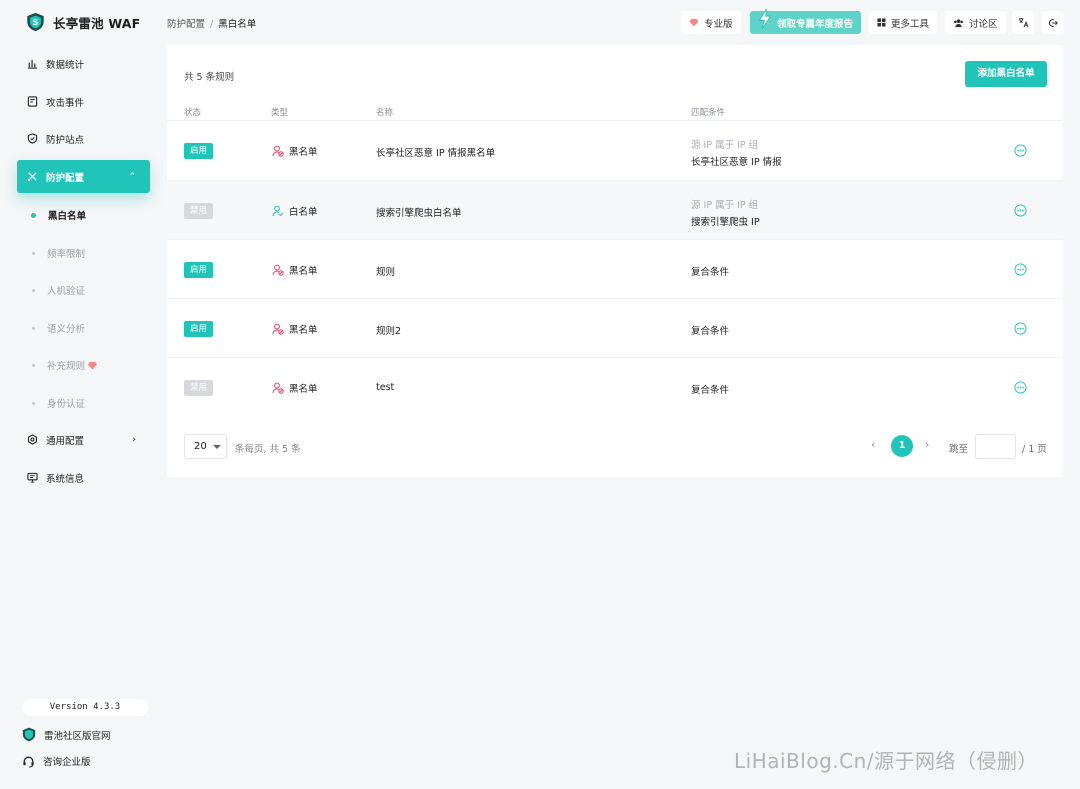 The image size is (1080, 789). What do you see at coordinates (32, 138) in the screenshot?
I see `shield-icon` at bounding box center [32, 138].